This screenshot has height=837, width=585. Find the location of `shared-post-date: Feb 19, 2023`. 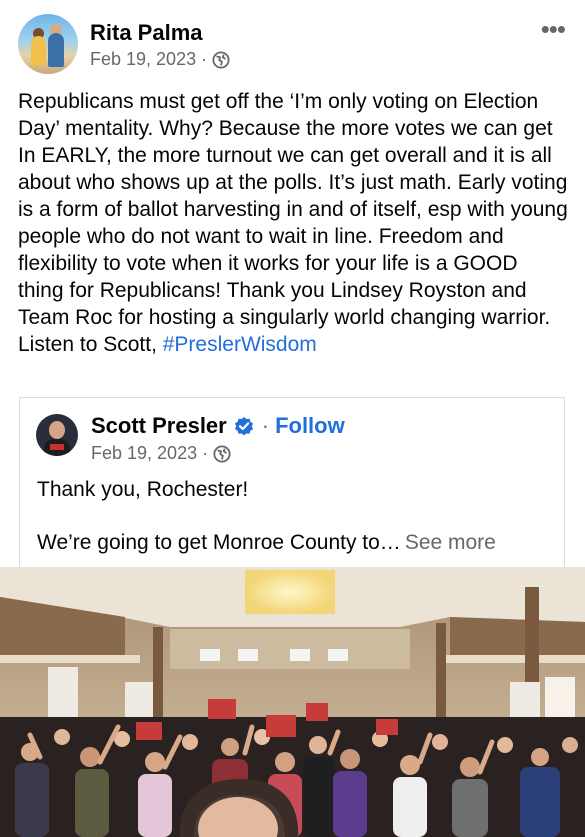

shared-post-date: Feb 19, 2023 is located at coordinates (144, 453).